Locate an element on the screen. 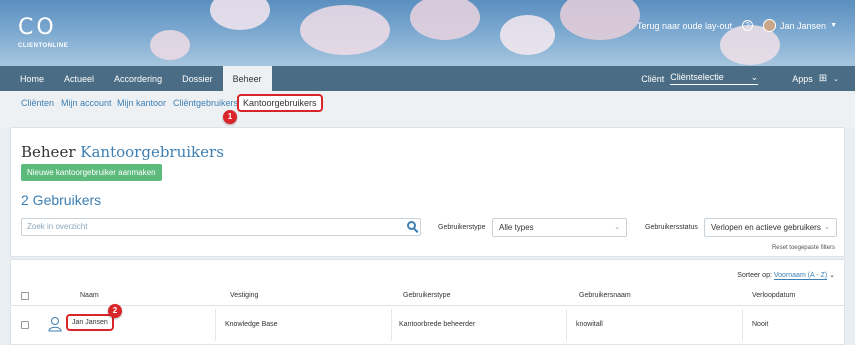 This screenshot has width=855, height=345. old-layout-link: Terug naar oude lay-out is located at coordinates (684, 26).